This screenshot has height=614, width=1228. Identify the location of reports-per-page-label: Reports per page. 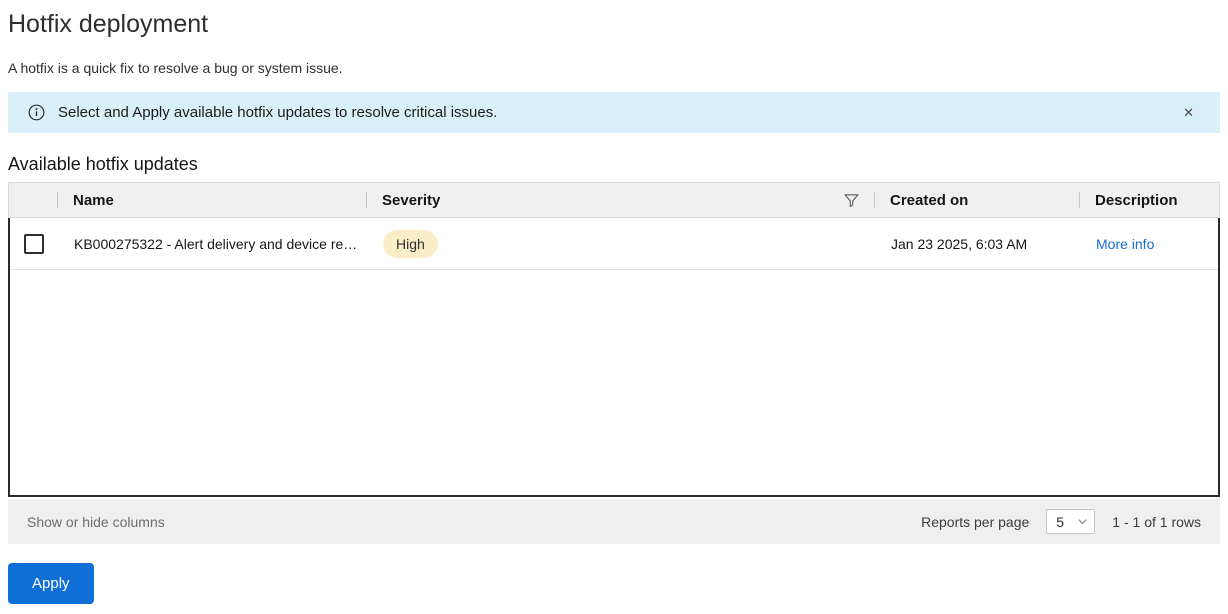
(975, 521).